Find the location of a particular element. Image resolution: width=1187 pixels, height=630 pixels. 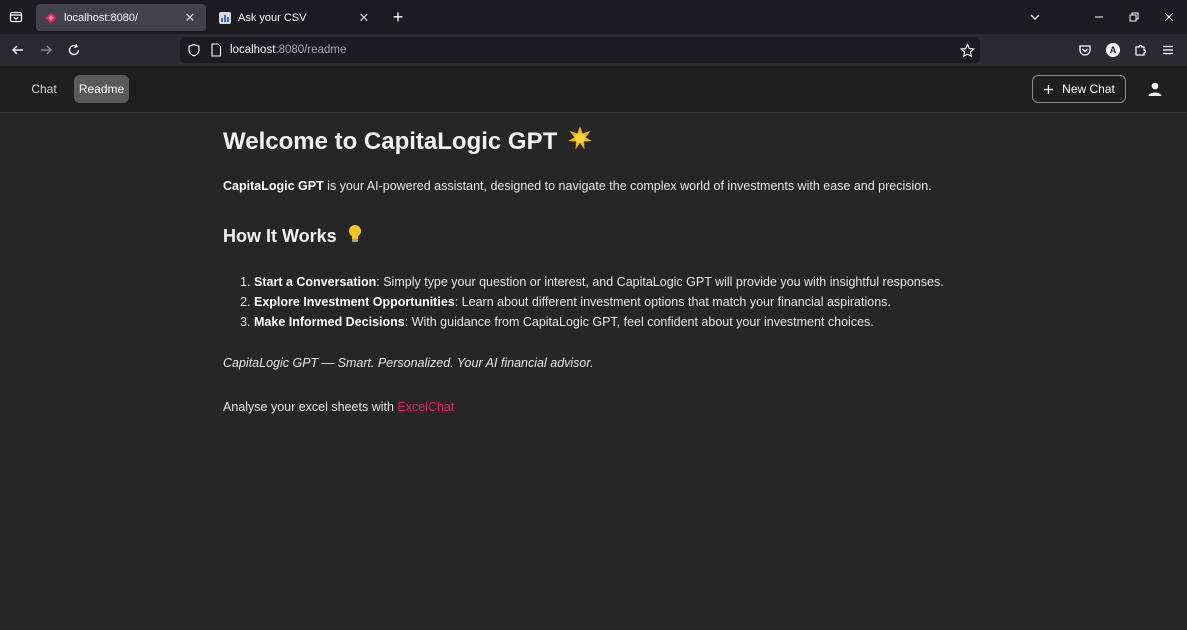

minimize-button is located at coordinates (1099, 17).